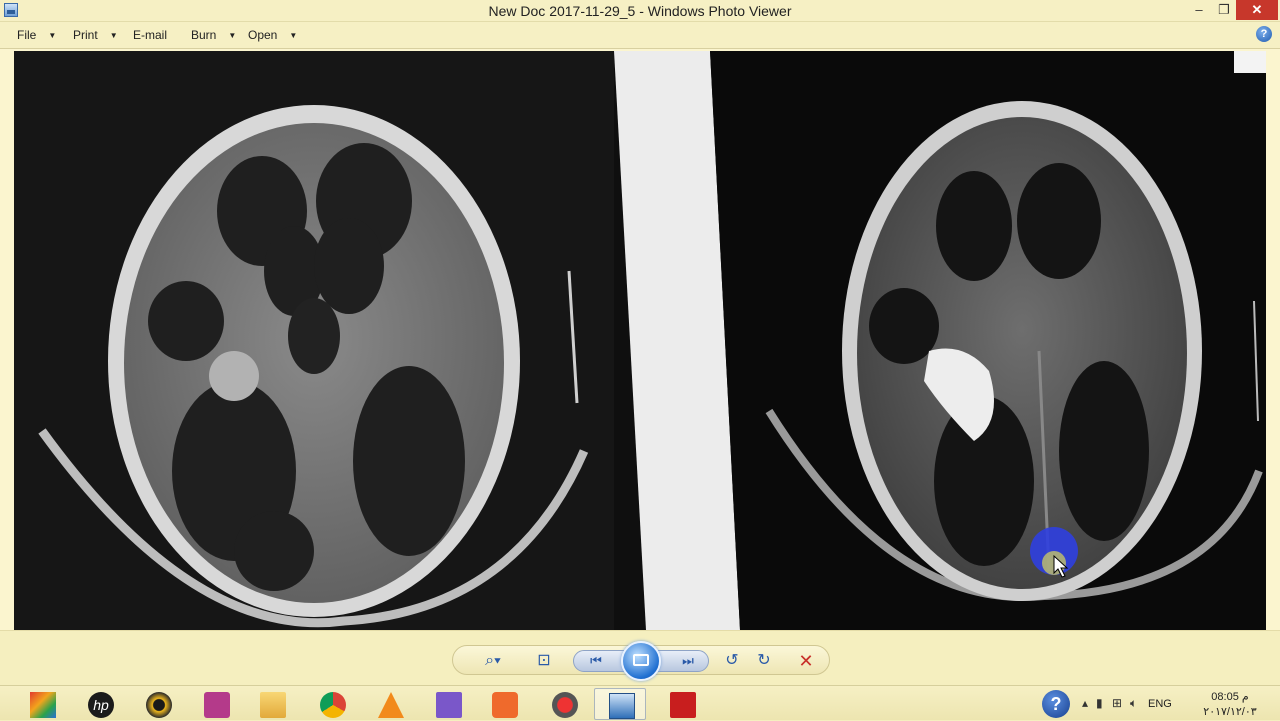 Image resolution: width=1280 pixels, height=721 pixels. Describe the element at coordinates (1117, 703) in the screenshot. I see `network-icon: ⊞` at that location.